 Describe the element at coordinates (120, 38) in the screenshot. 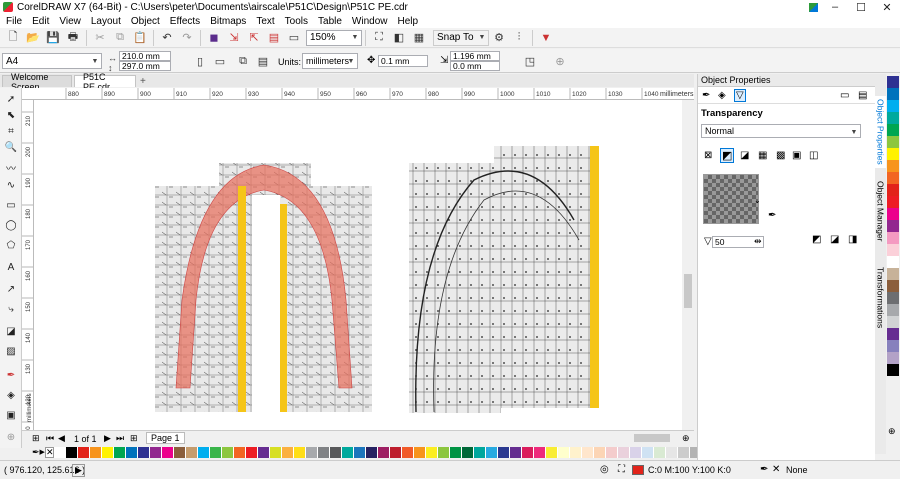

I see `copy-icon: ⧉` at that location.